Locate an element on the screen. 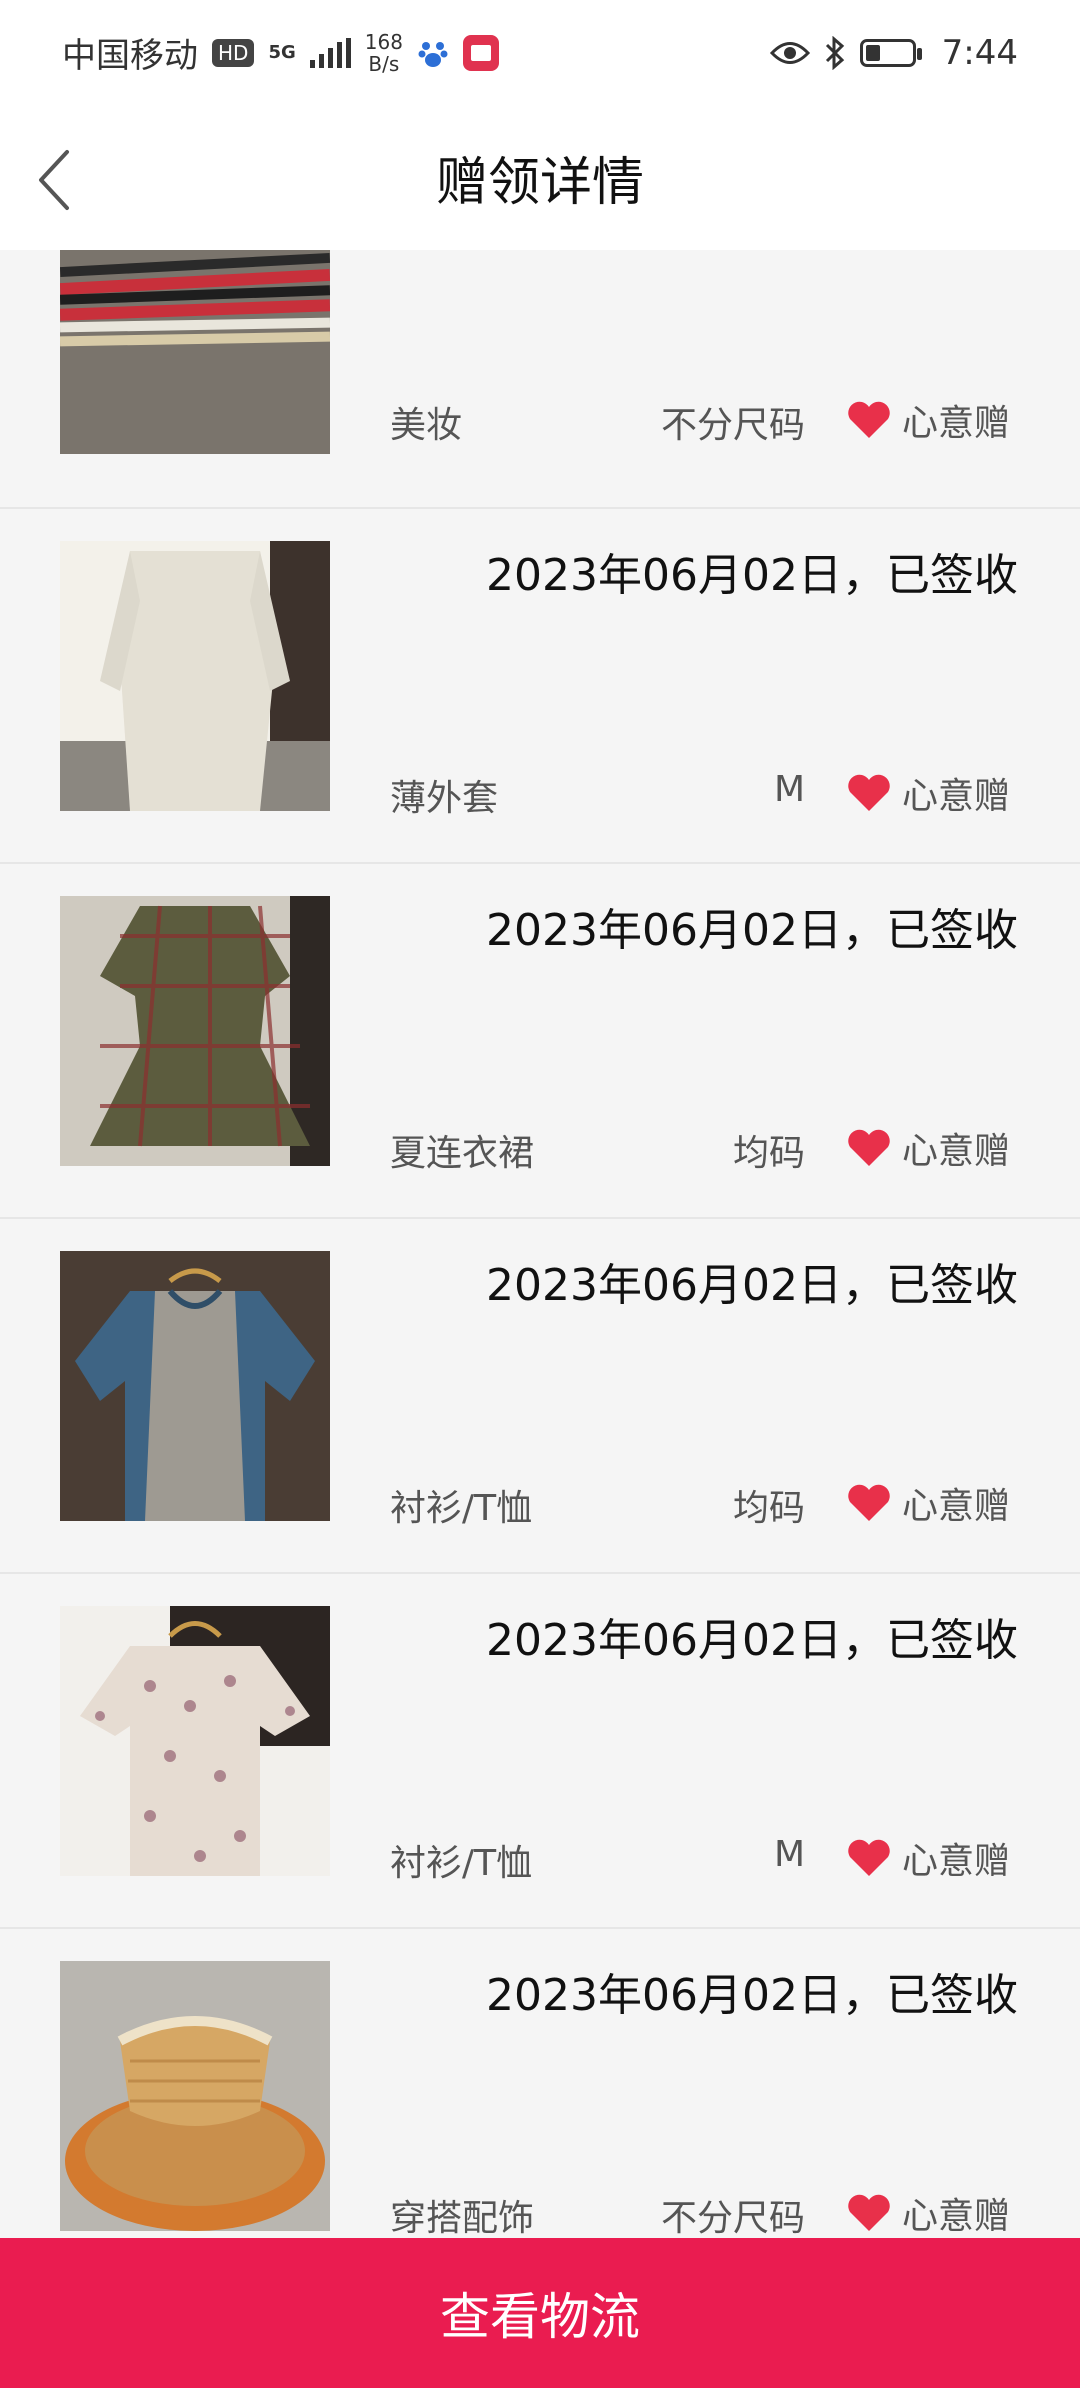  nav-bar: 赠领详情 is located at coordinates (540, 177).